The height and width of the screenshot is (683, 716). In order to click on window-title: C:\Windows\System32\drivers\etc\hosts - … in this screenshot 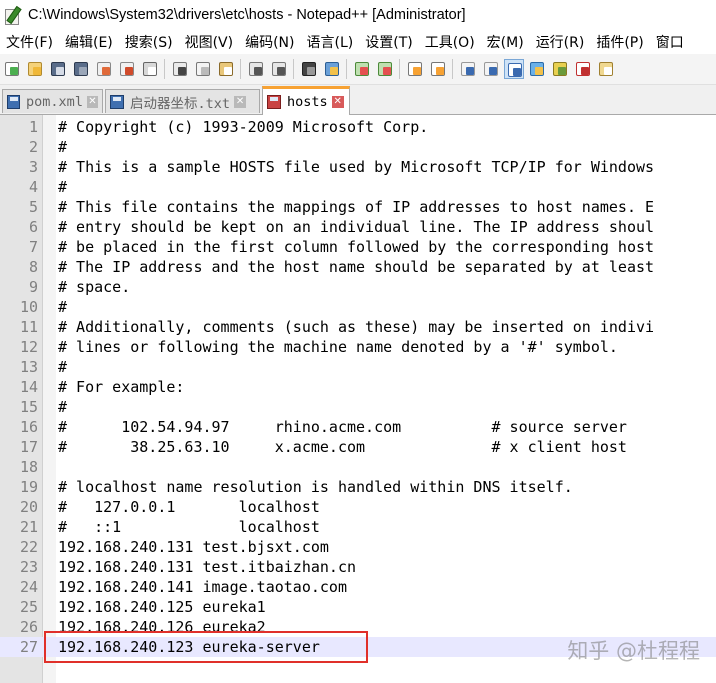, I will do `click(247, 15)`.